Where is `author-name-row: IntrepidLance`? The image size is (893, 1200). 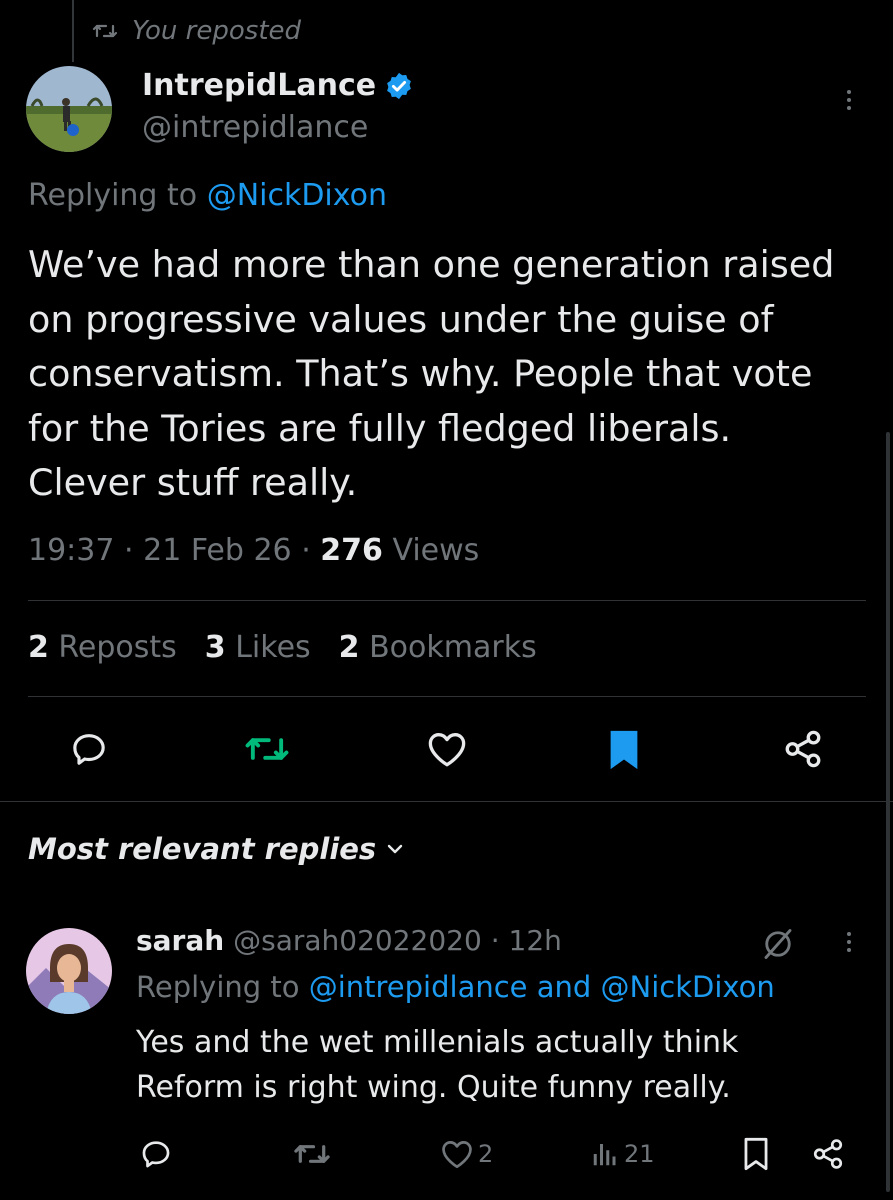 author-name-row: IntrepidLance is located at coordinates (278, 85).